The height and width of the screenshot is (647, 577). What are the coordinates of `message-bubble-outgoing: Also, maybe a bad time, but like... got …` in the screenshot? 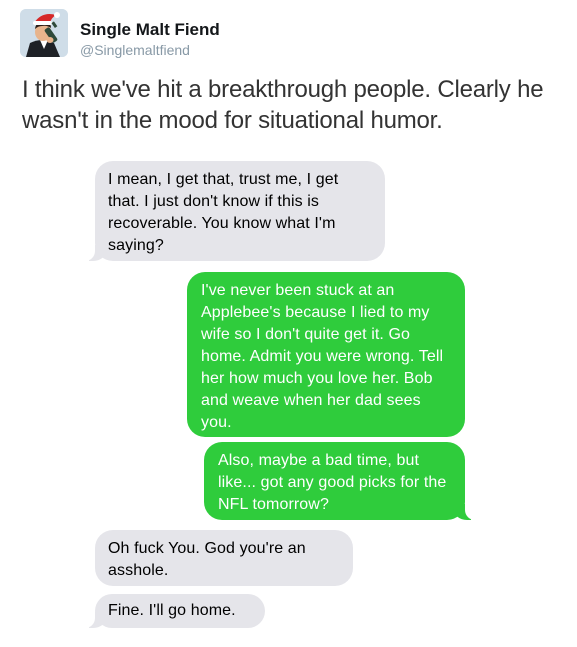 It's located at (340, 481).